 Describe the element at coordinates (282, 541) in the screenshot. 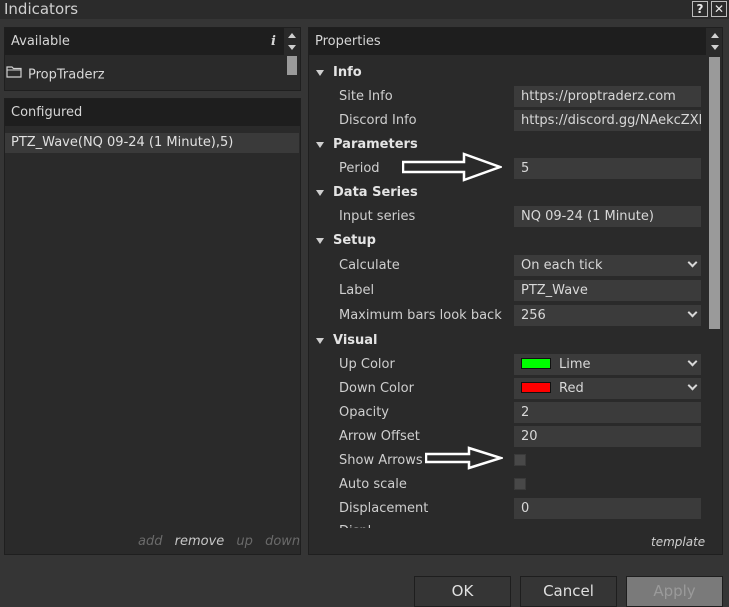

I see `down-link: down` at that location.